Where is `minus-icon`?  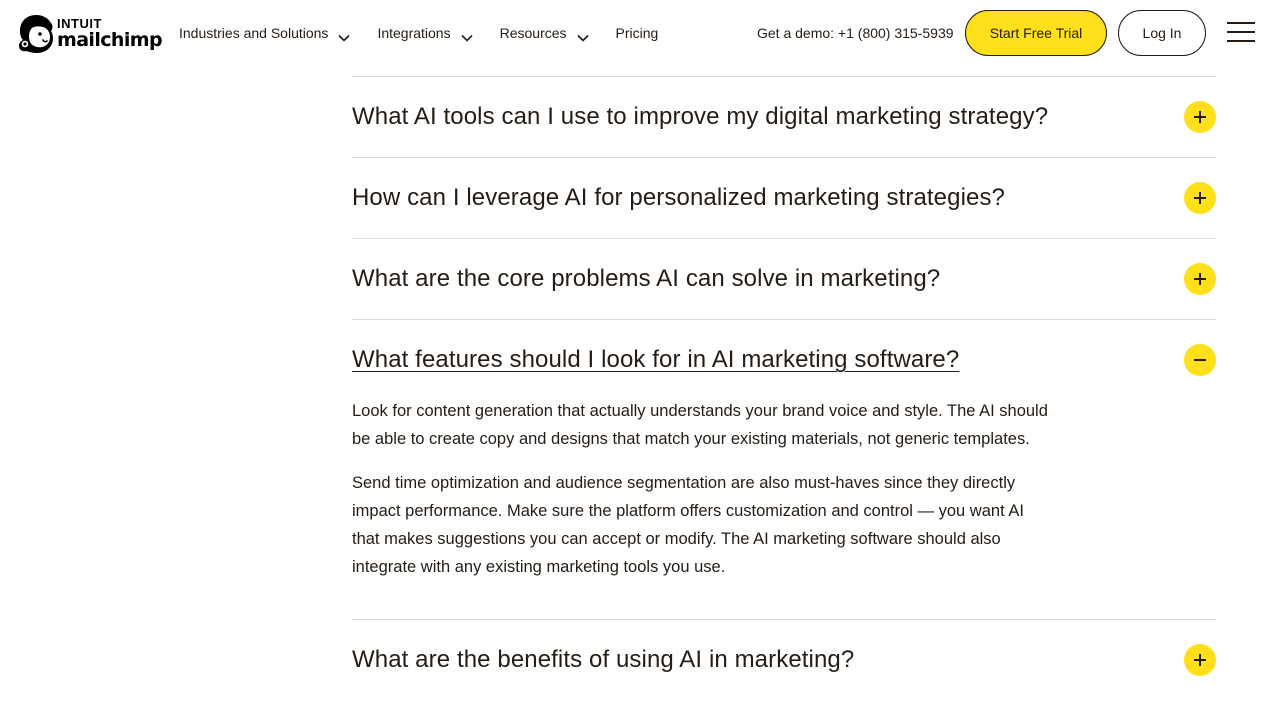 minus-icon is located at coordinates (1200, 360).